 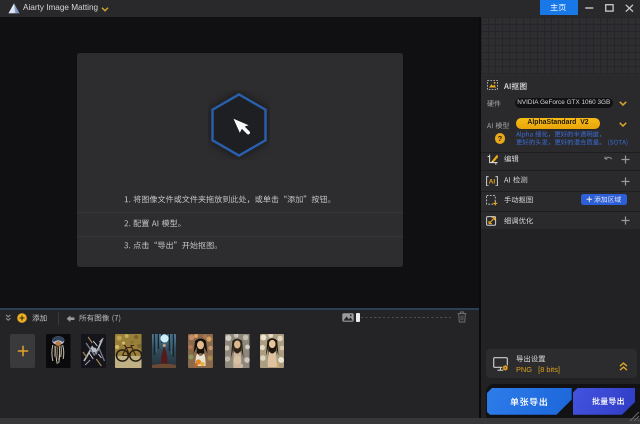 What do you see at coordinates (492, 181) in the screenshot?
I see `svg-text: AI` at bounding box center [492, 181].